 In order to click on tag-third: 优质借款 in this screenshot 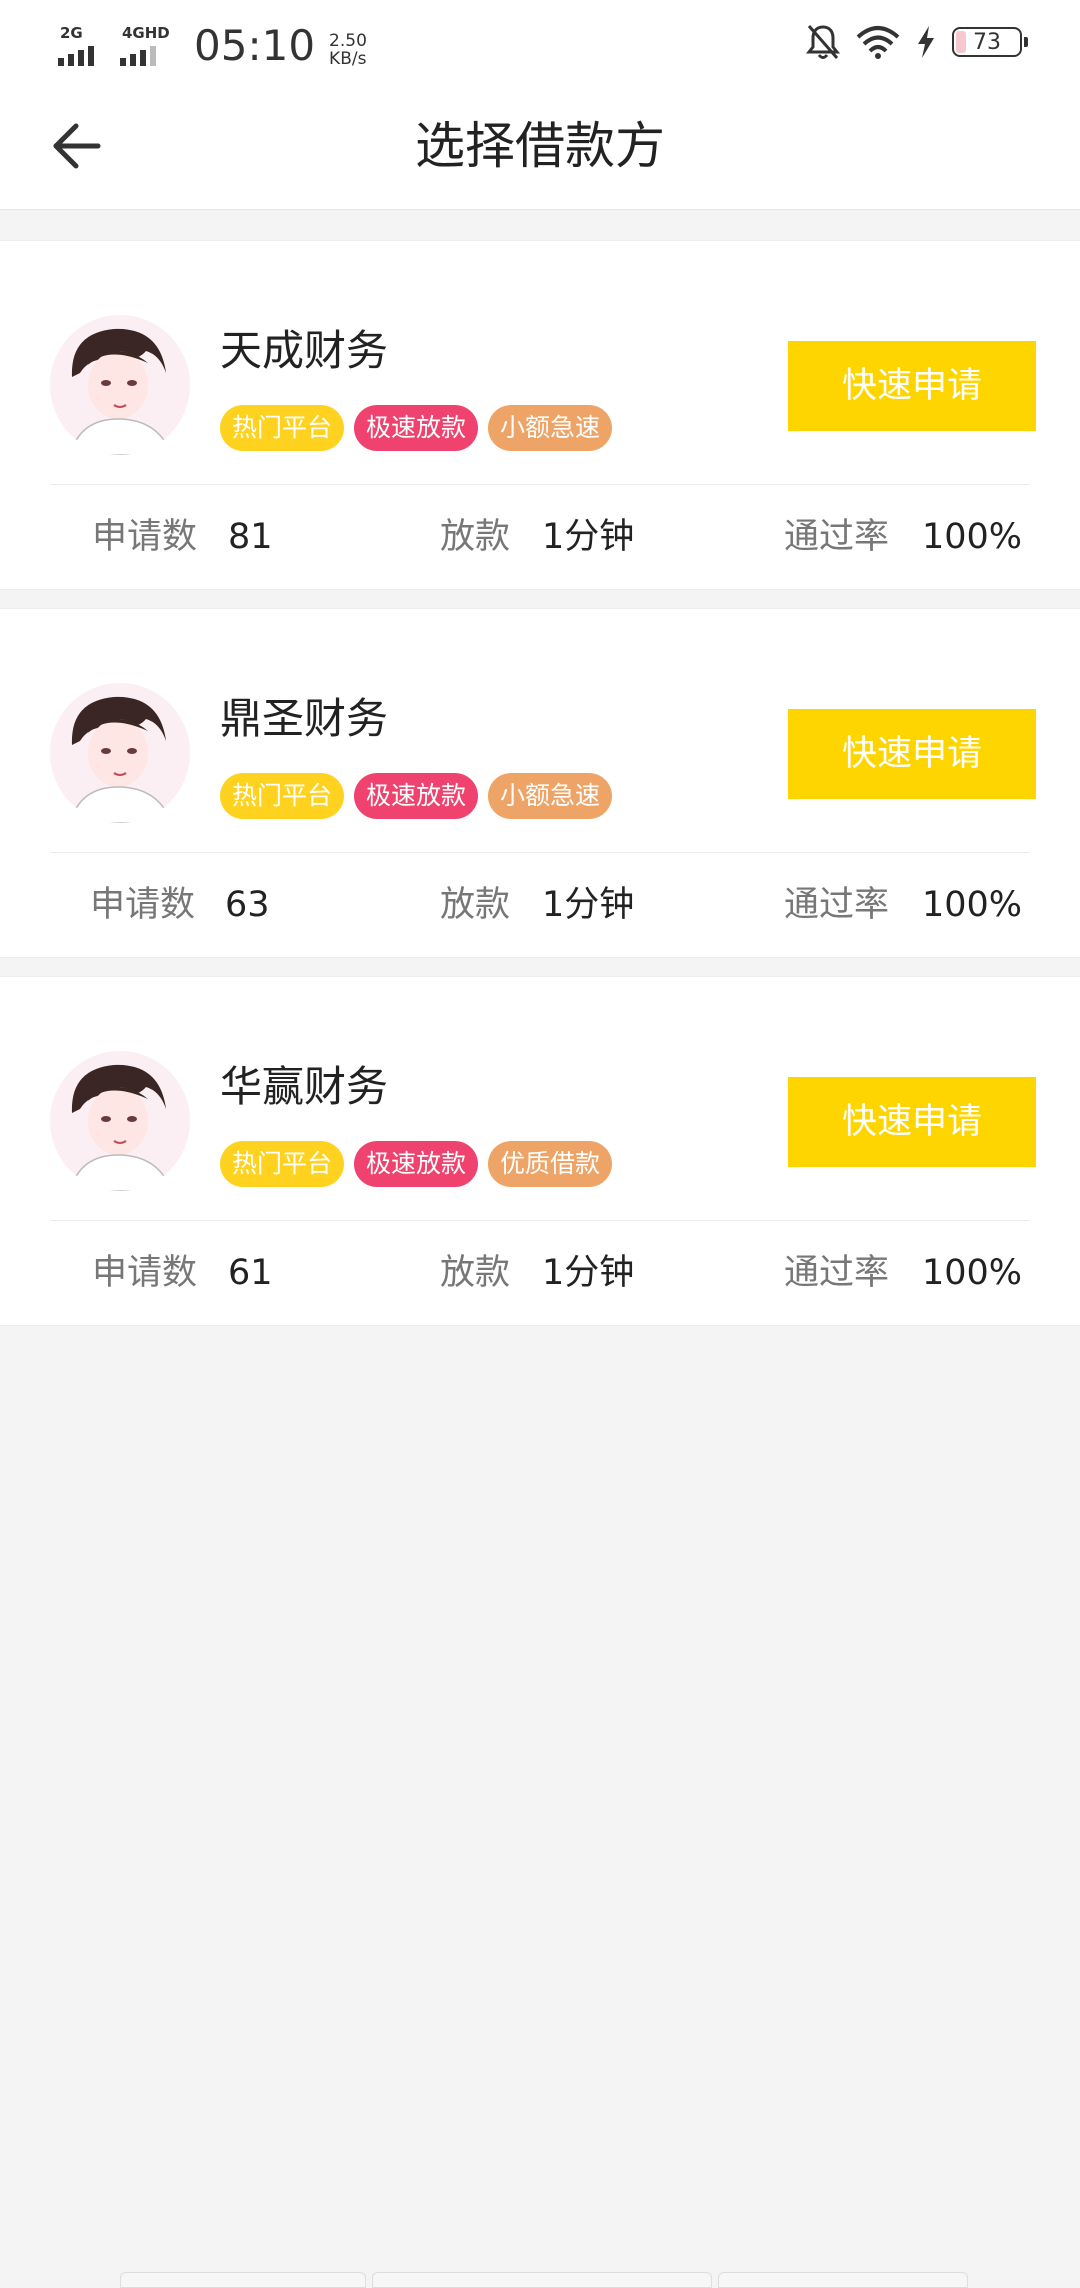, I will do `click(550, 1164)`.